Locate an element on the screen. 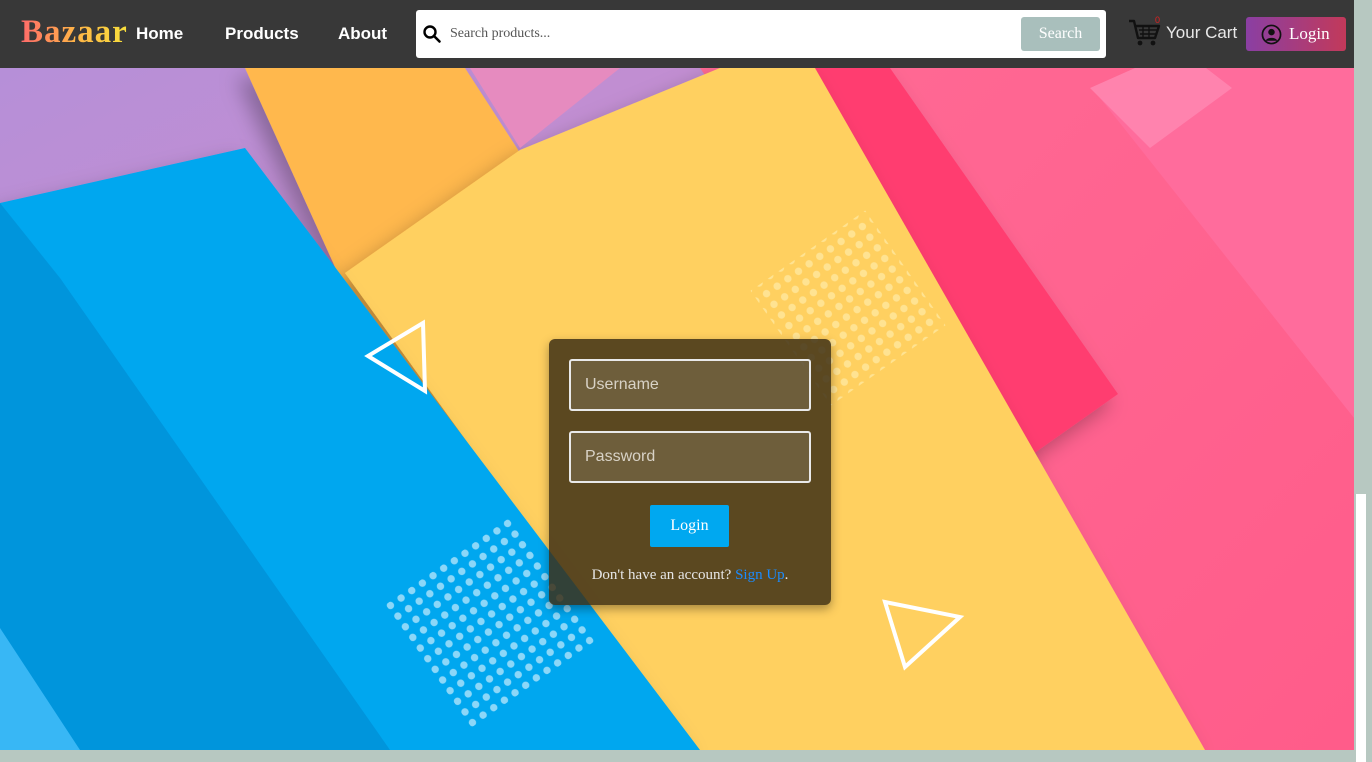 This screenshot has height=762, width=1372. password-input is located at coordinates (690, 457).